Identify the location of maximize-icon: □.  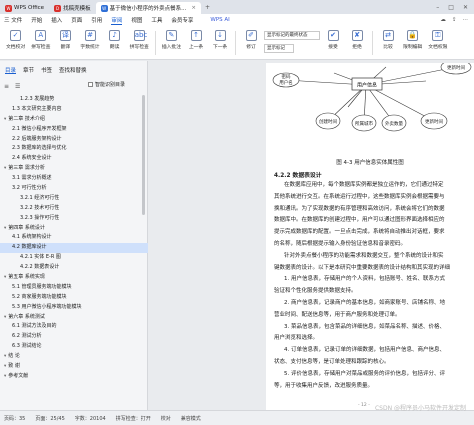
(451, 7).